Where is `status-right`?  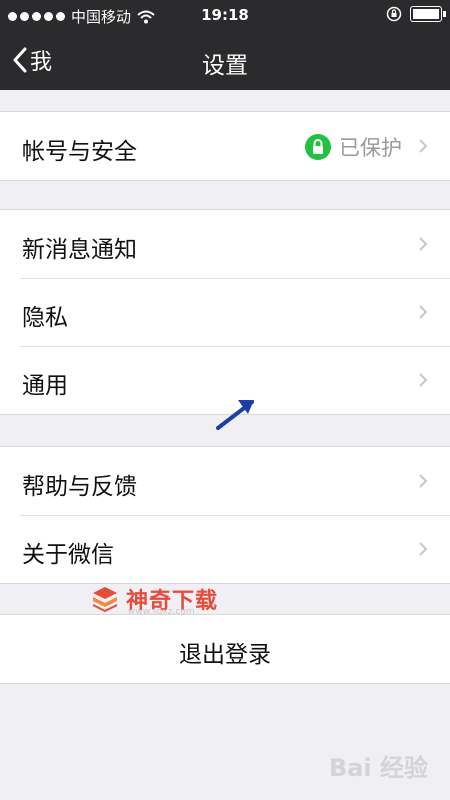 status-right is located at coordinates (416, 14).